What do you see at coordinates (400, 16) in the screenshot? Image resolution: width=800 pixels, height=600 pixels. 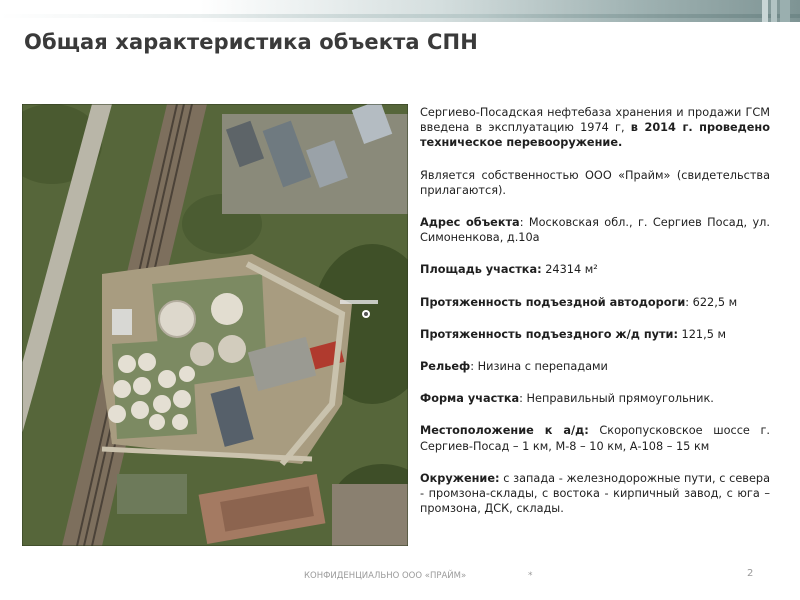 I see `top-decorative-stripe` at bounding box center [400, 16].